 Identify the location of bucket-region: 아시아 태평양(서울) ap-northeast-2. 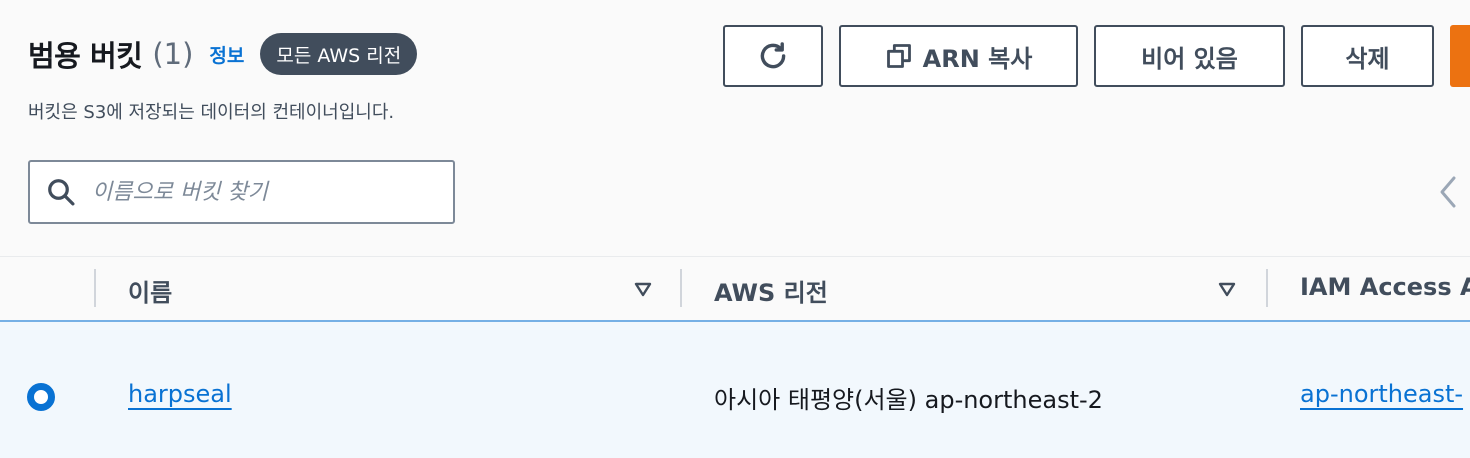
(908, 400).